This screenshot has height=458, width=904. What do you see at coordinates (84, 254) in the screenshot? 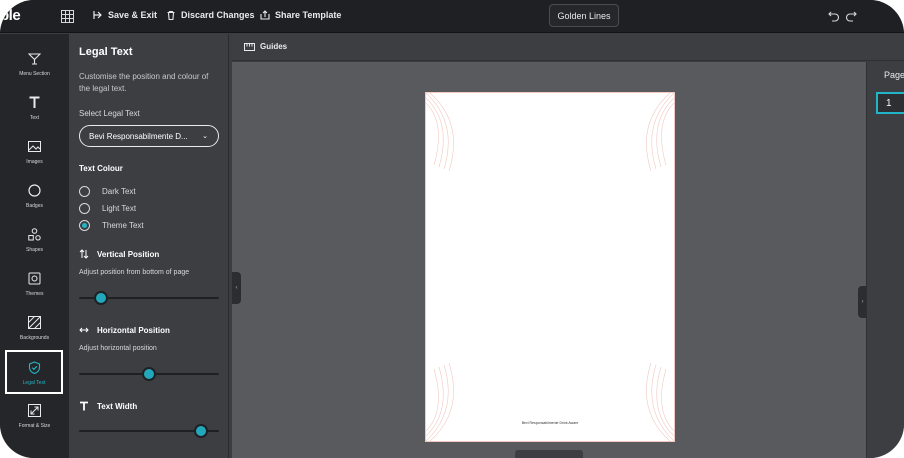
I see `vertical-arrows-icon` at bounding box center [84, 254].